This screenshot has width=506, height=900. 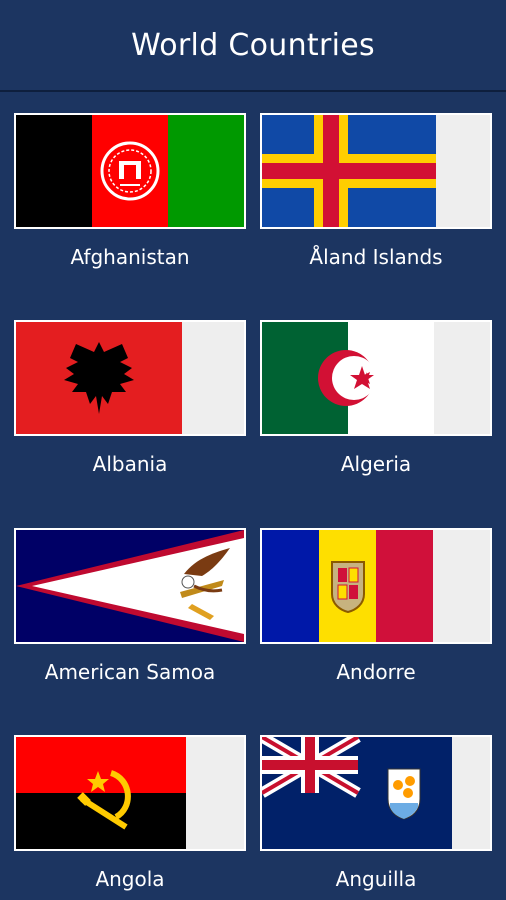 I want to click on aland-islands-flag-icon, so click(x=376, y=171).